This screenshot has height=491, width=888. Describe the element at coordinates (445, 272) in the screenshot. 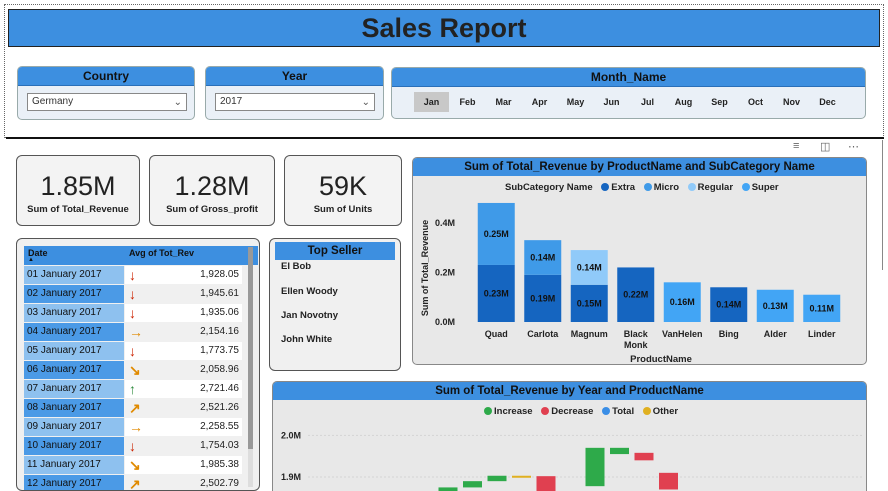

I see `y-tick-label: 0.2M` at that location.